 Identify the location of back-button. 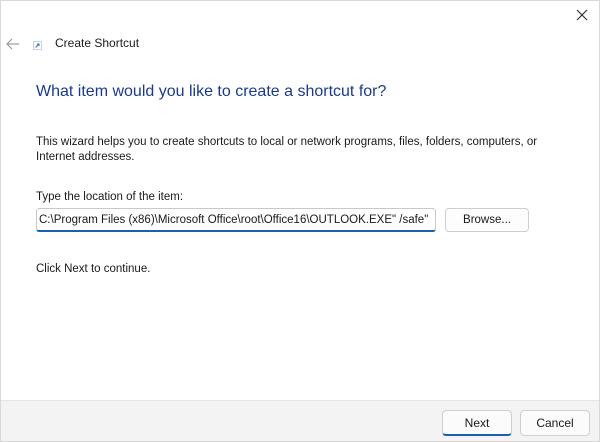
(13, 44).